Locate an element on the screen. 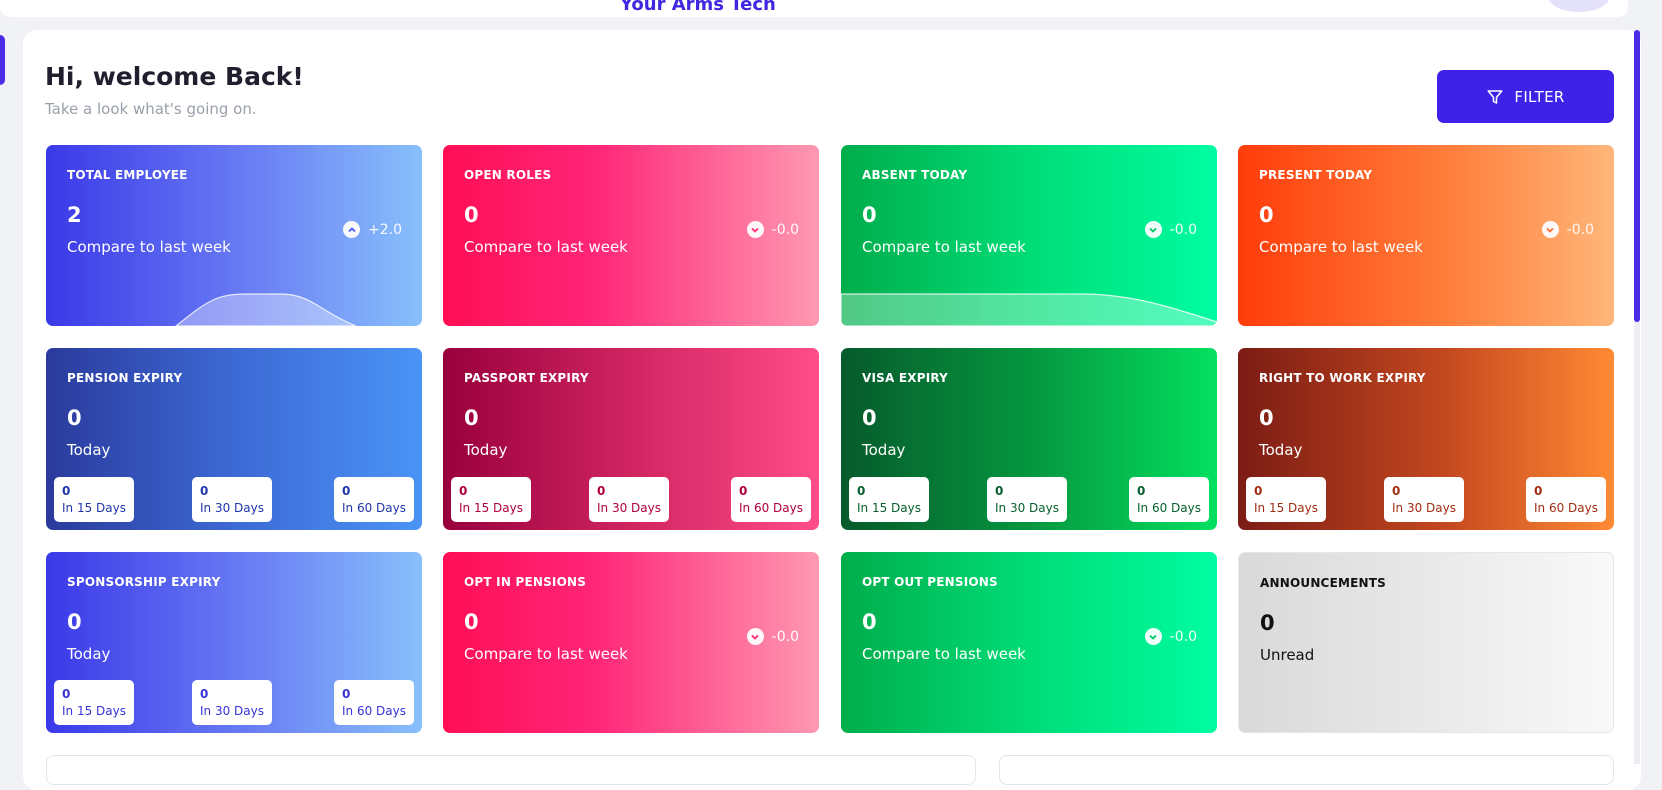 Image resolution: width=1662 pixels, height=790 pixels. card-title: SPONSORSHIP EXPIRY is located at coordinates (144, 582).